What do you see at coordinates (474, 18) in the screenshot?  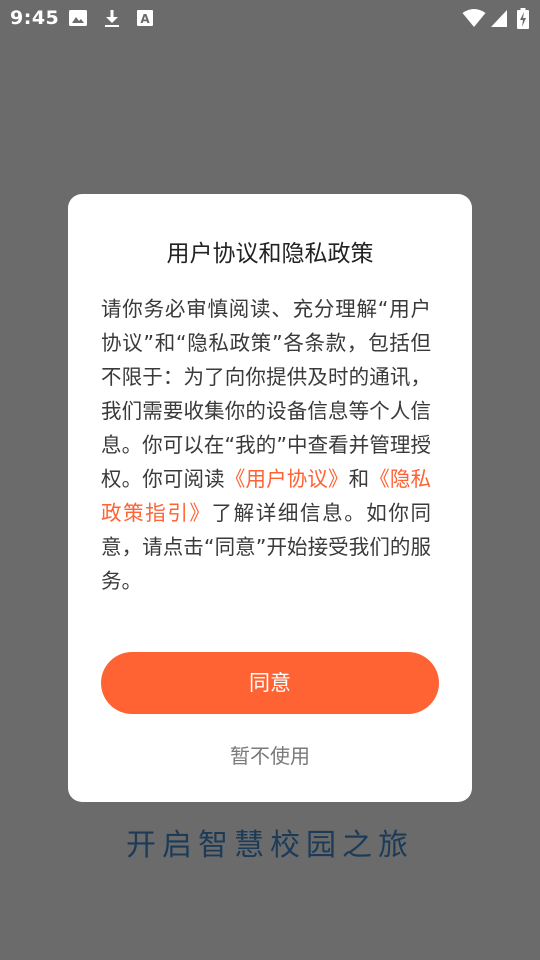 I see `wifi-icon` at bounding box center [474, 18].